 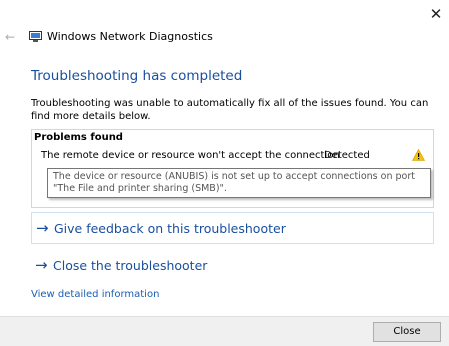 I want to click on view-details-link: View detailed information, so click(x=95, y=294).